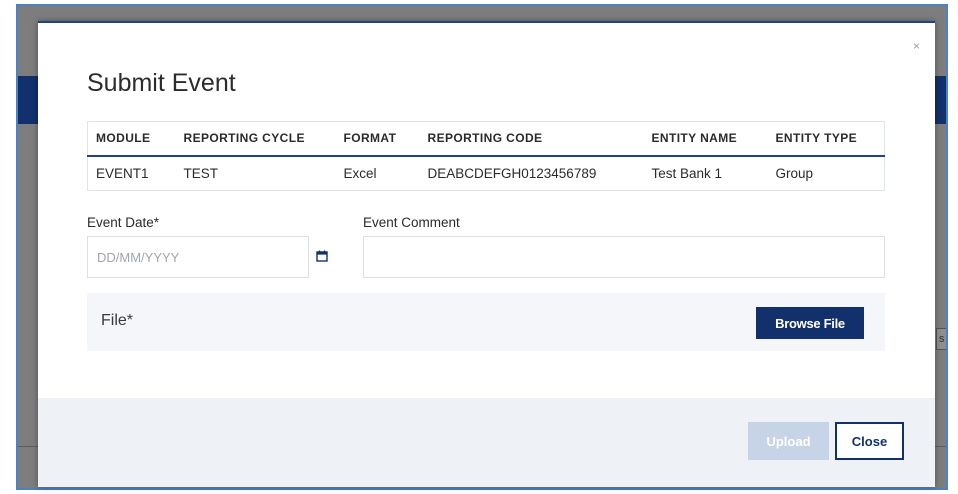 This screenshot has height=494, width=958. I want to click on column-header-reporting-cycle: REPORTING CYCLE, so click(255, 139).